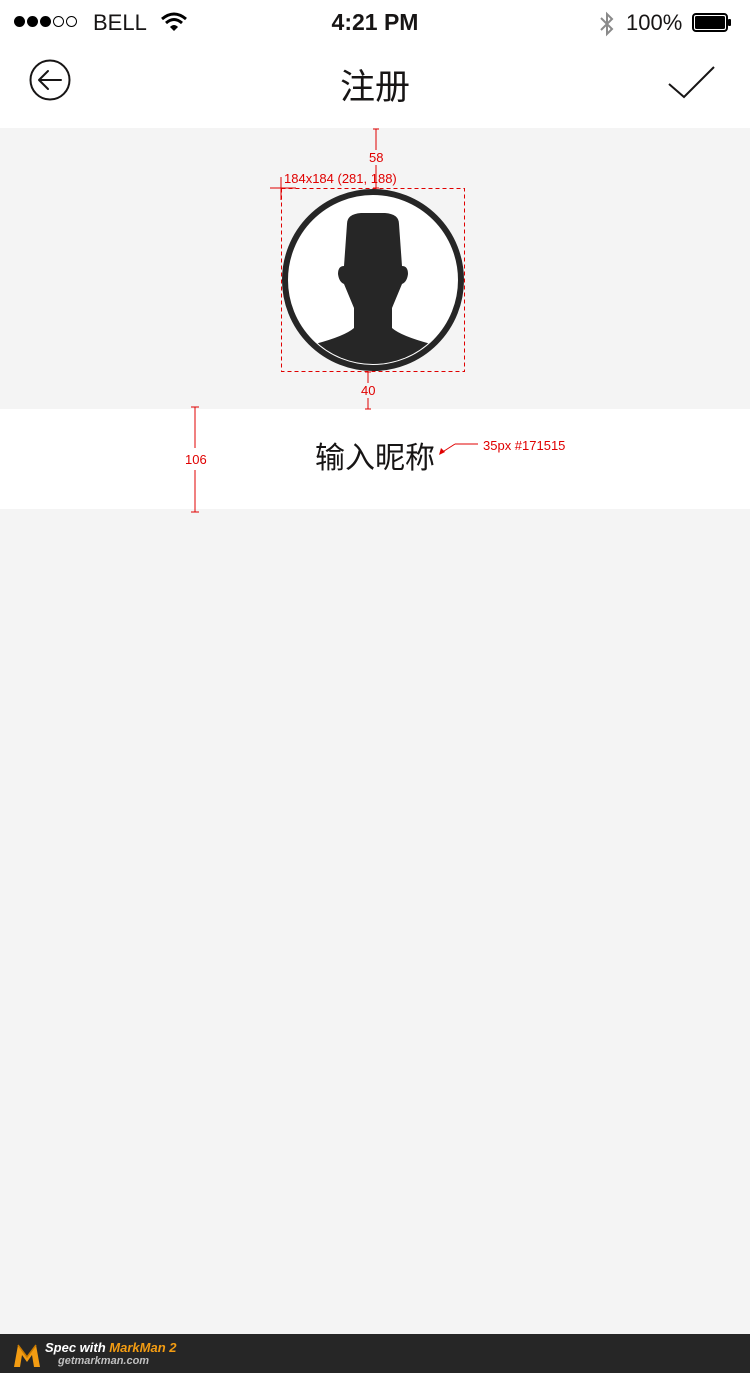 This screenshot has width=750, height=1373. What do you see at coordinates (104, 1361) in the screenshot?
I see `footer-url: getmarkman.com` at bounding box center [104, 1361].